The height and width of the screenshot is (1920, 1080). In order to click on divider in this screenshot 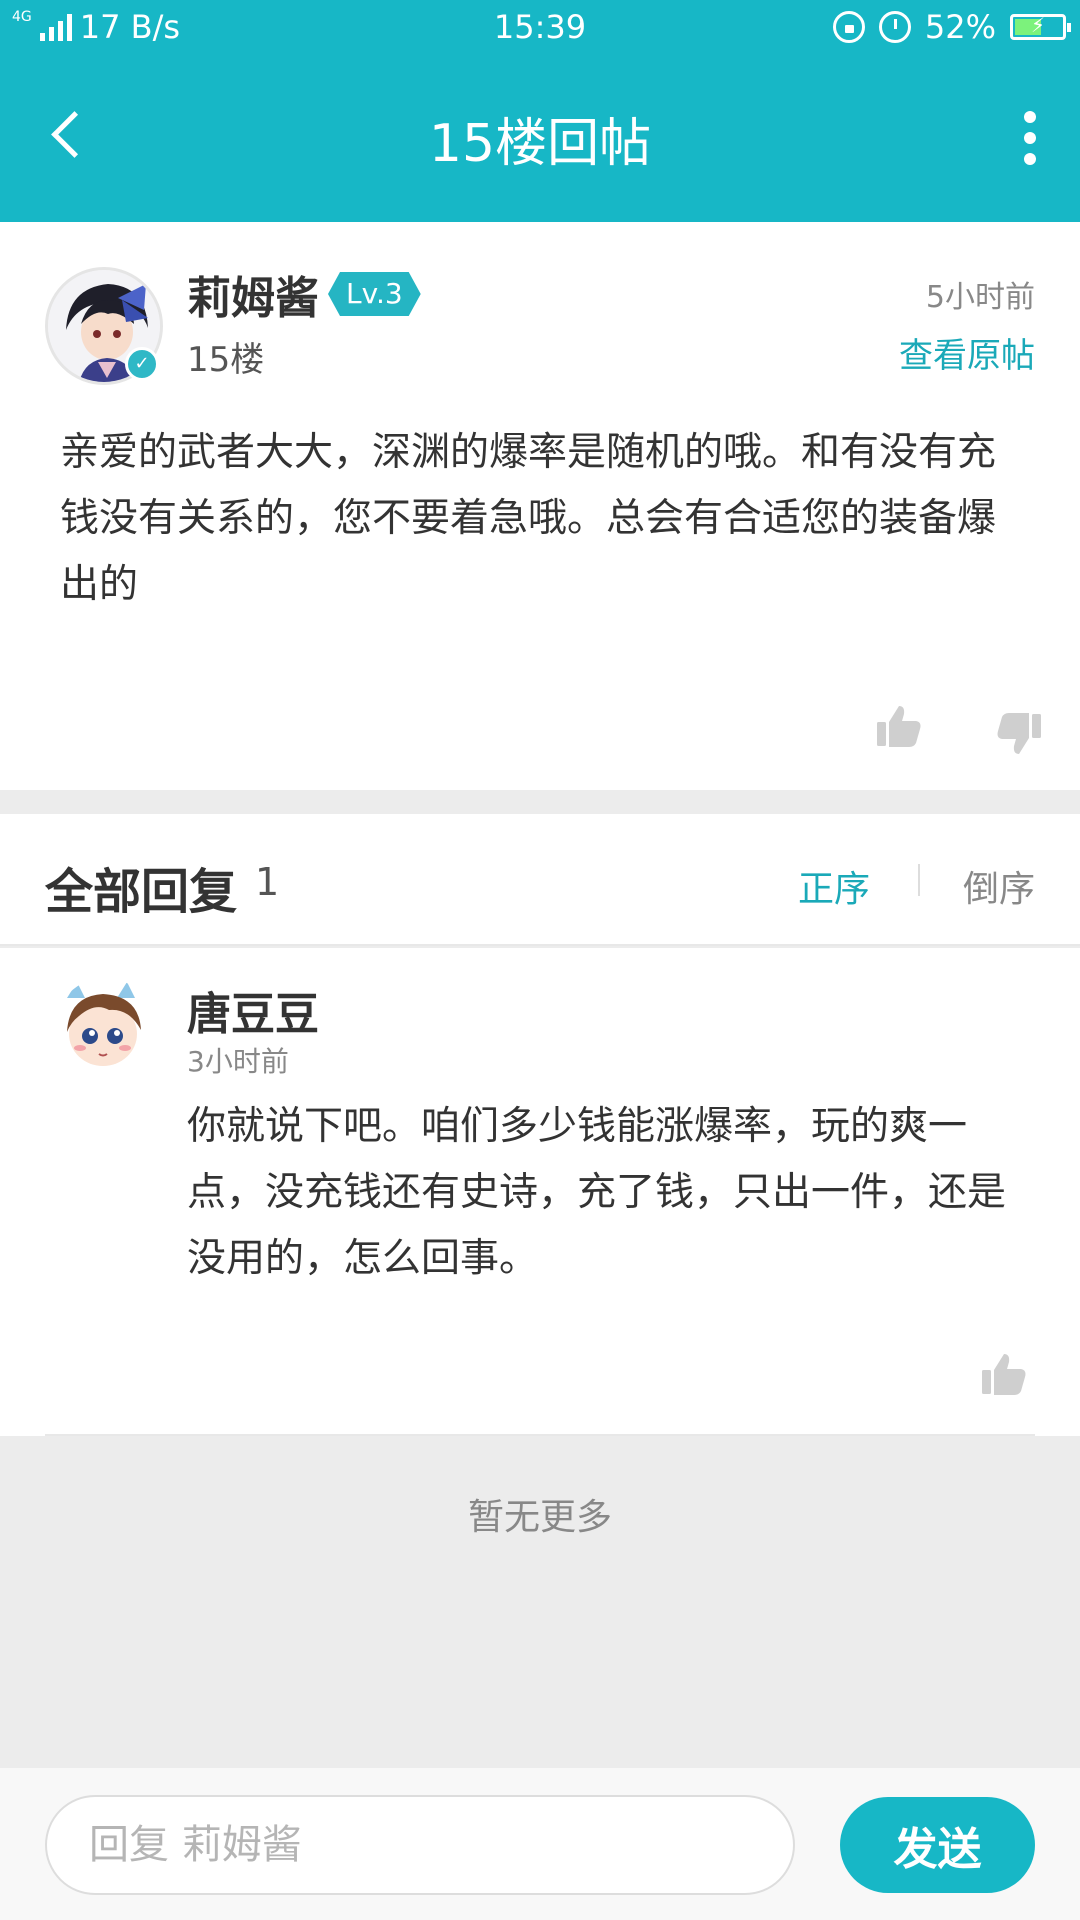, I will do `click(540, 1435)`.